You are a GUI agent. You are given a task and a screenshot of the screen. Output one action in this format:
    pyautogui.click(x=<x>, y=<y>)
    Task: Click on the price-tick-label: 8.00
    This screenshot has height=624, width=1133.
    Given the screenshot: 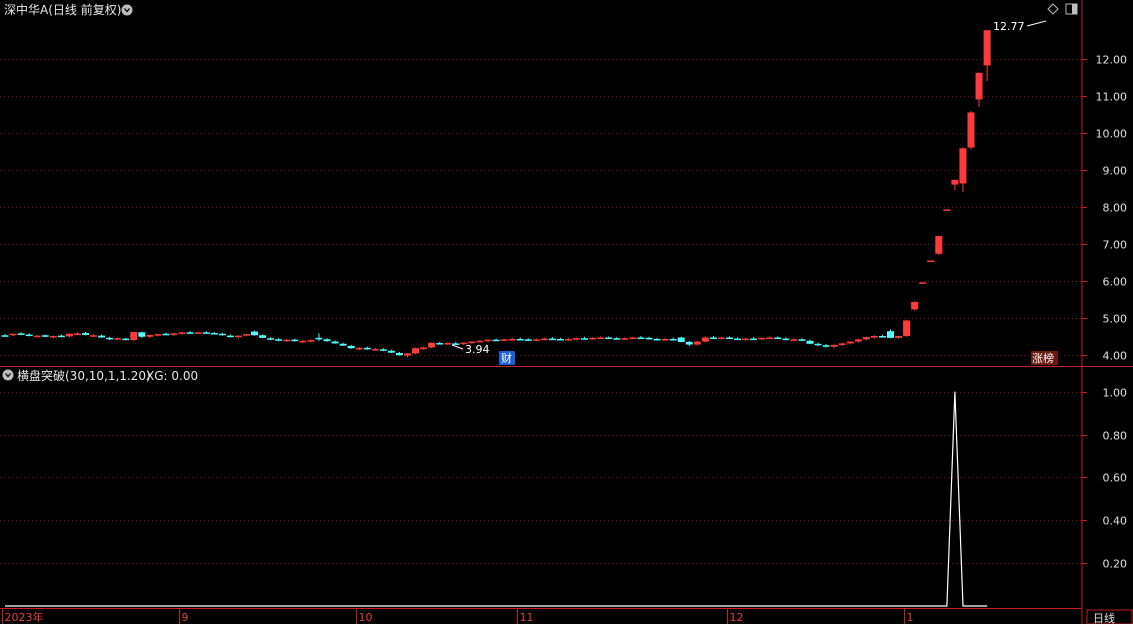 What is the action you would take?
    pyautogui.click(x=1115, y=208)
    